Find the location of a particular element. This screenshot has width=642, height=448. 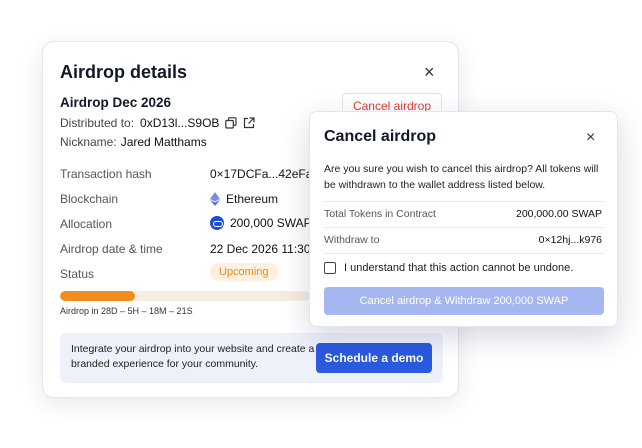

distributed-label: Distributed to: is located at coordinates (97, 123).